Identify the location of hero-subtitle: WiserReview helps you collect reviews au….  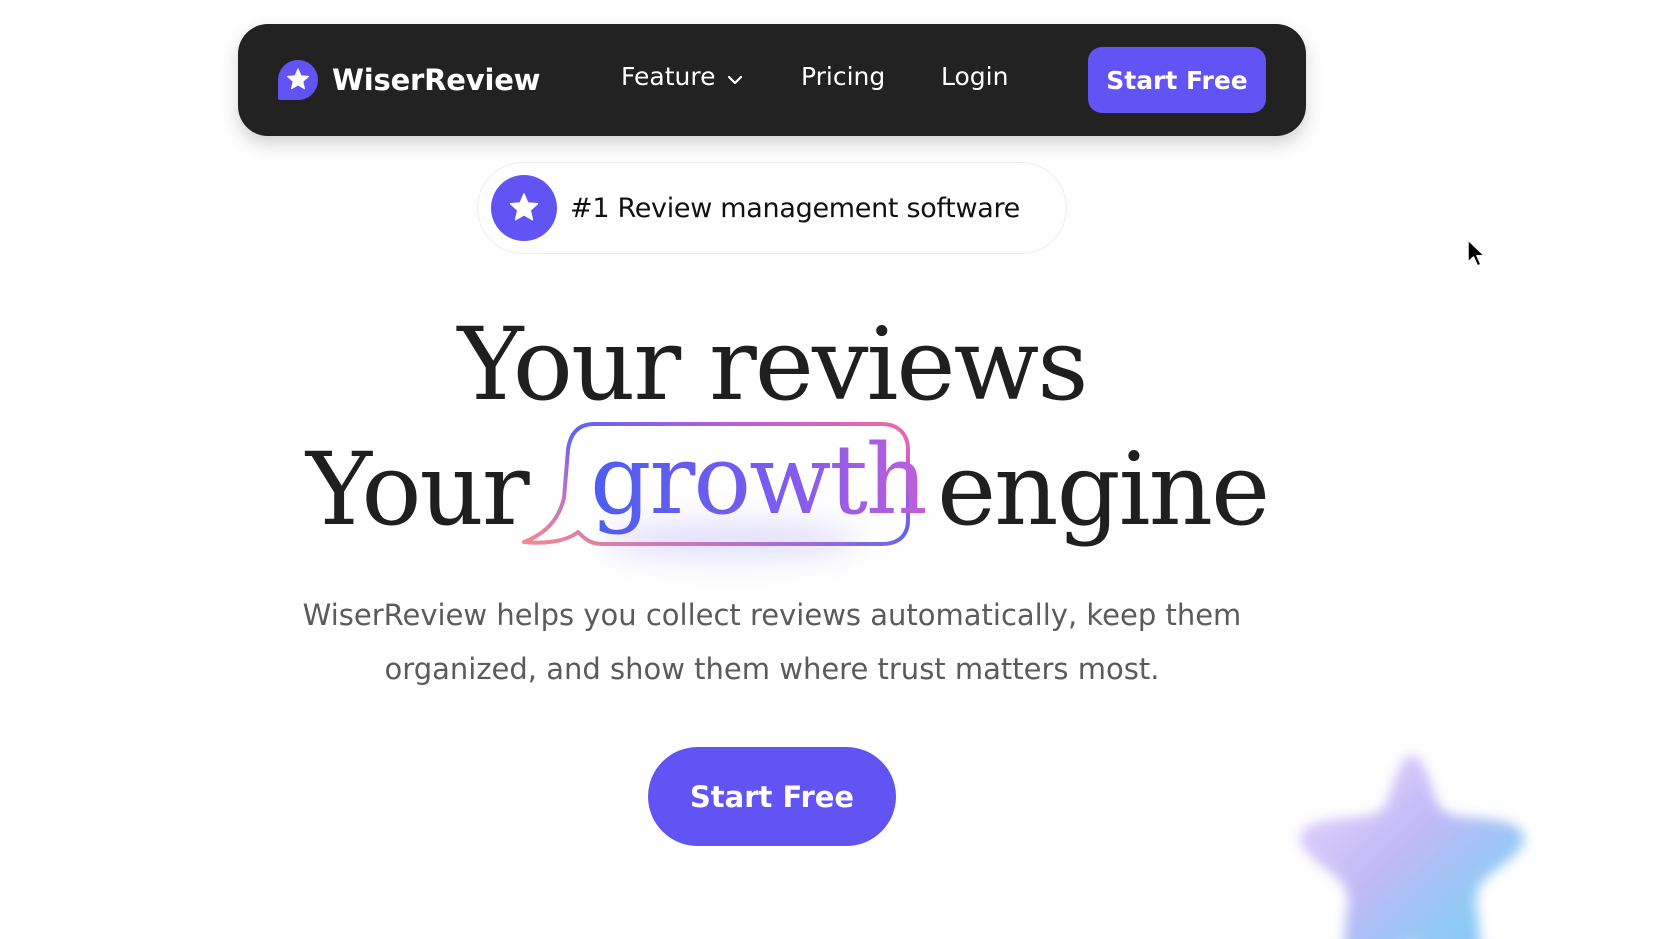
(772, 642).